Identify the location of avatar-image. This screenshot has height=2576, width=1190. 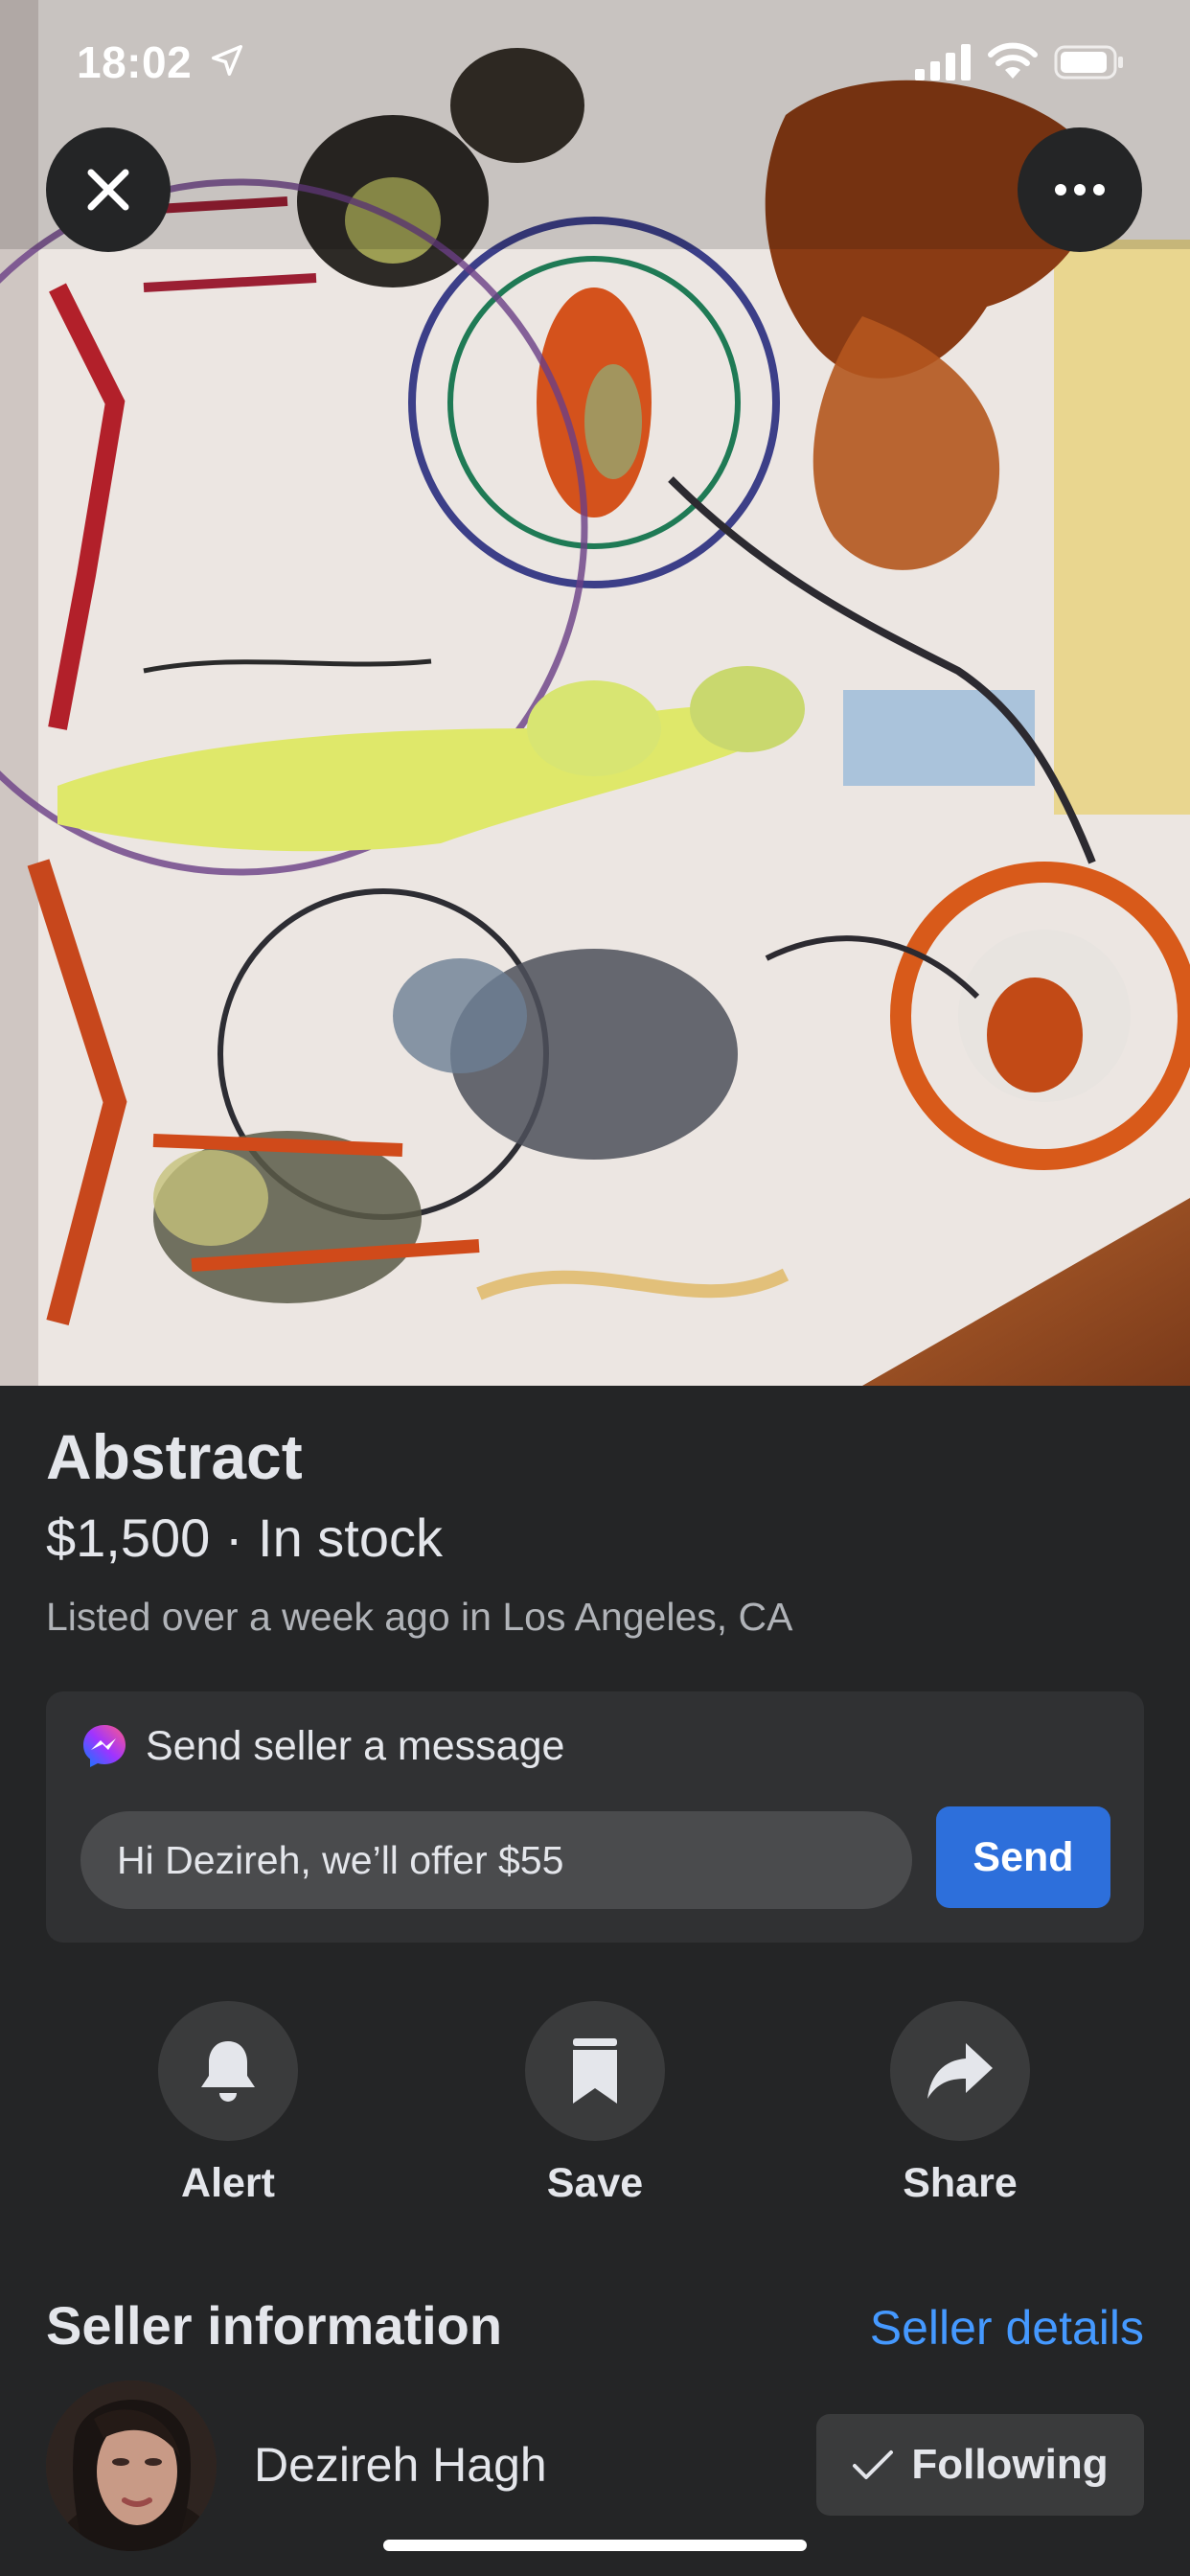
(132, 2465).